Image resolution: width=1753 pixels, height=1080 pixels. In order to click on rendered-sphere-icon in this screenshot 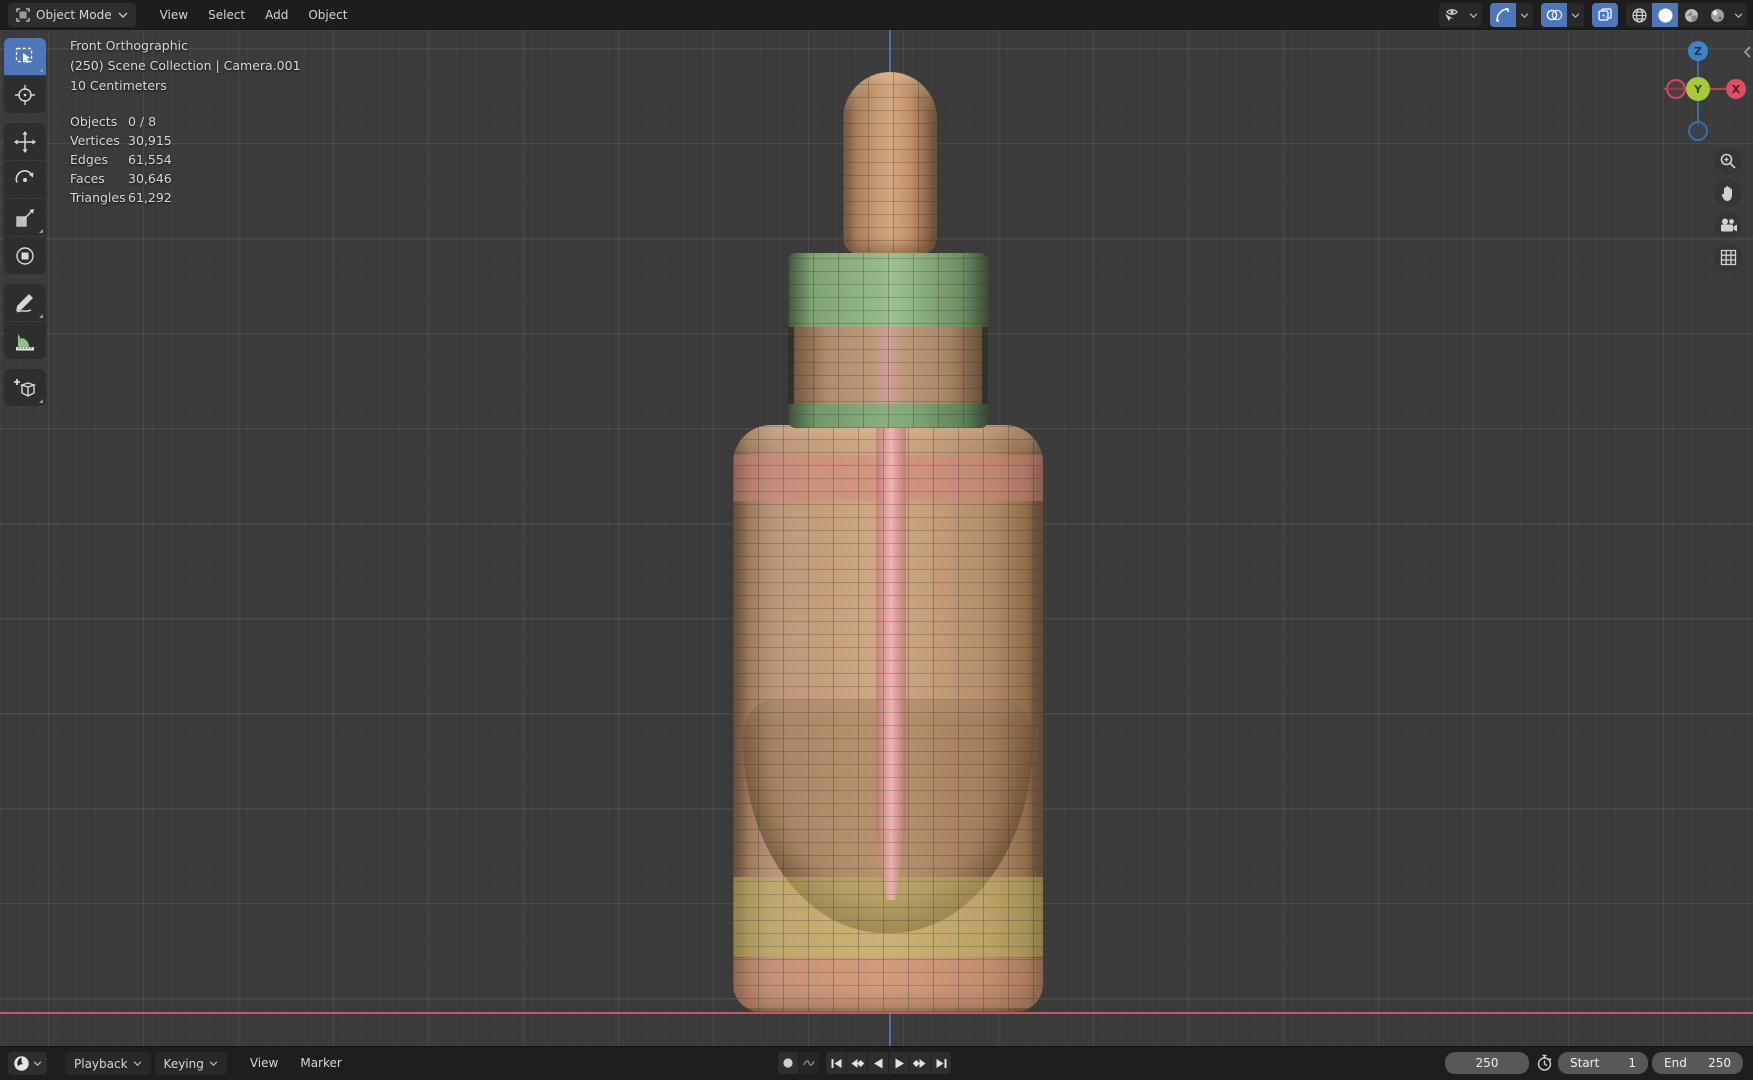, I will do `click(1717, 15)`.